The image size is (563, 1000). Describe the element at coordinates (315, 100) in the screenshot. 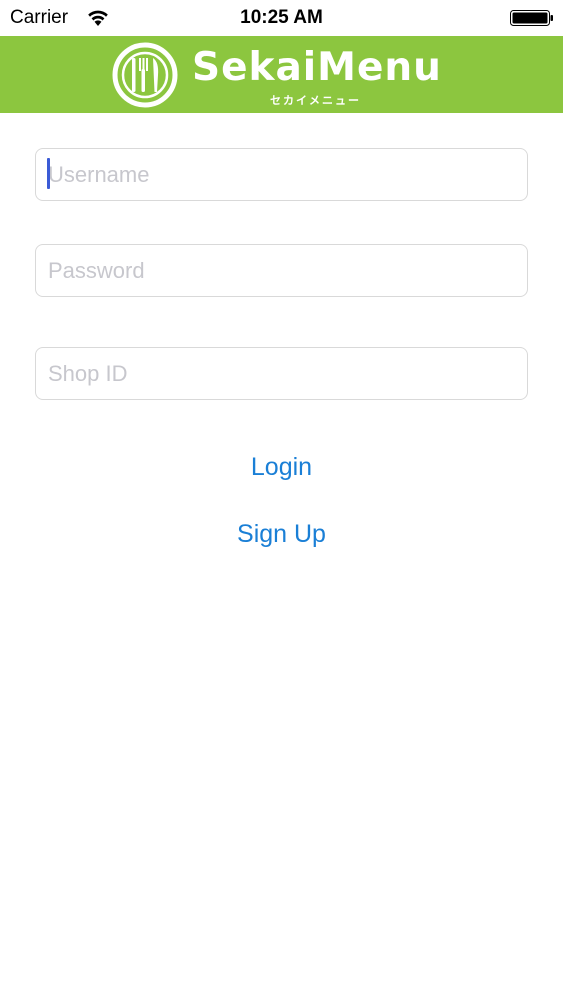

I see `brand-kana: セカイメニュー` at that location.